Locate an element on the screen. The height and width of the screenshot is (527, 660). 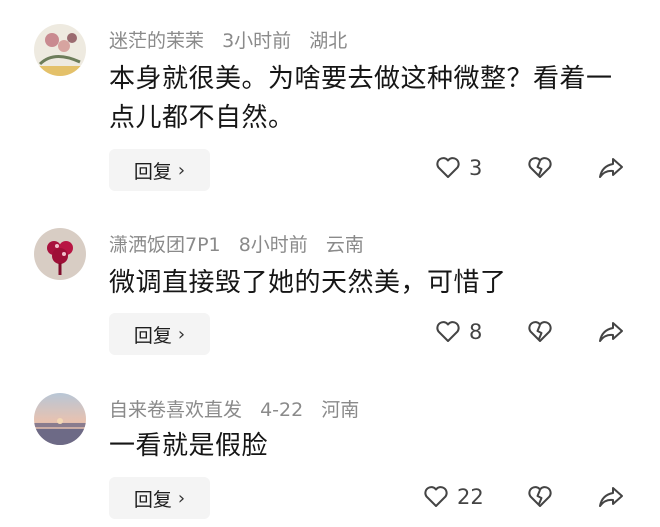
like-button: 22 is located at coordinates (453, 497).